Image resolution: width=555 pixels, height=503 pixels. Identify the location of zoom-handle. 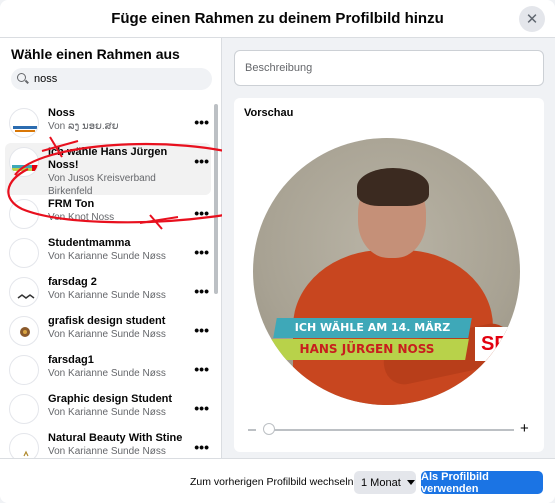
(269, 429).